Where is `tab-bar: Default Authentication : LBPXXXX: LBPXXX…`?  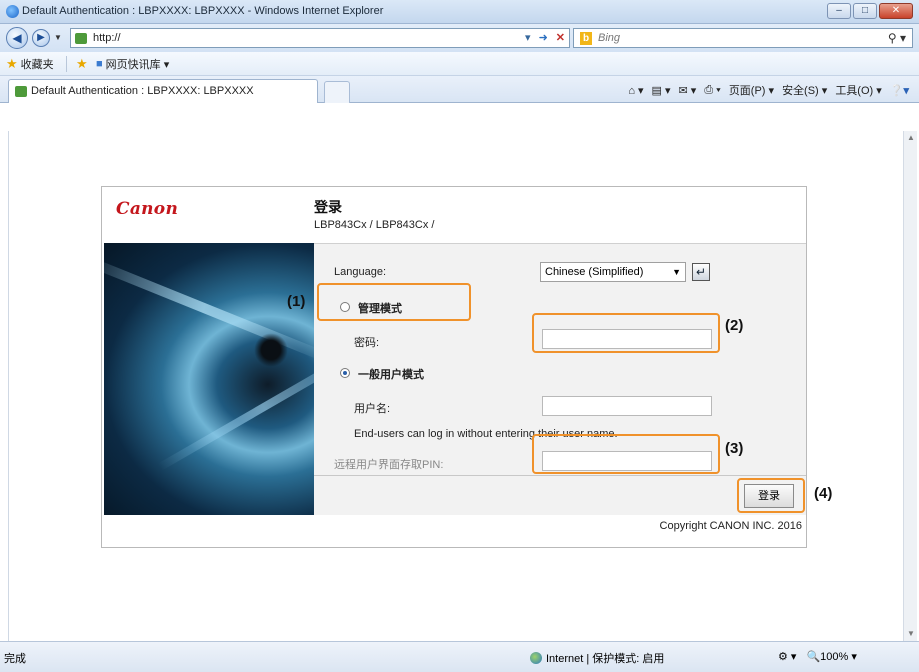 tab-bar: Default Authentication : LBPXXXX: LBPXXX… is located at coordinates (459, 89).